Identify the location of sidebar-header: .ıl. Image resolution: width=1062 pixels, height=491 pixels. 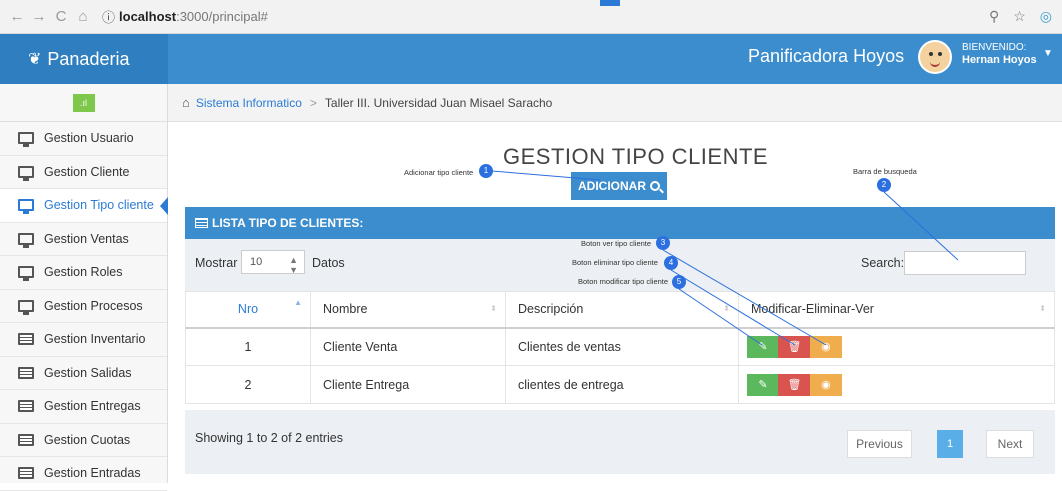
(83, 103).